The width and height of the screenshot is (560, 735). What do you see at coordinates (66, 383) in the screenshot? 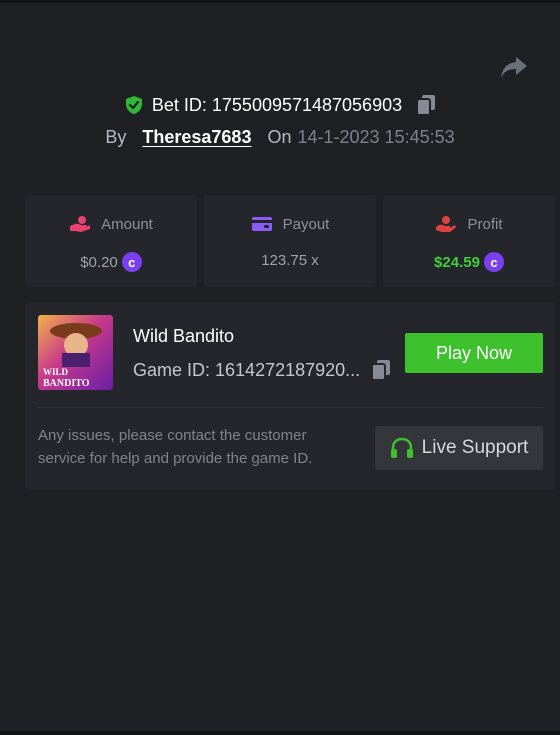
I see `thumb-title-line2: BANDITO` at bounding box center [66, 383].